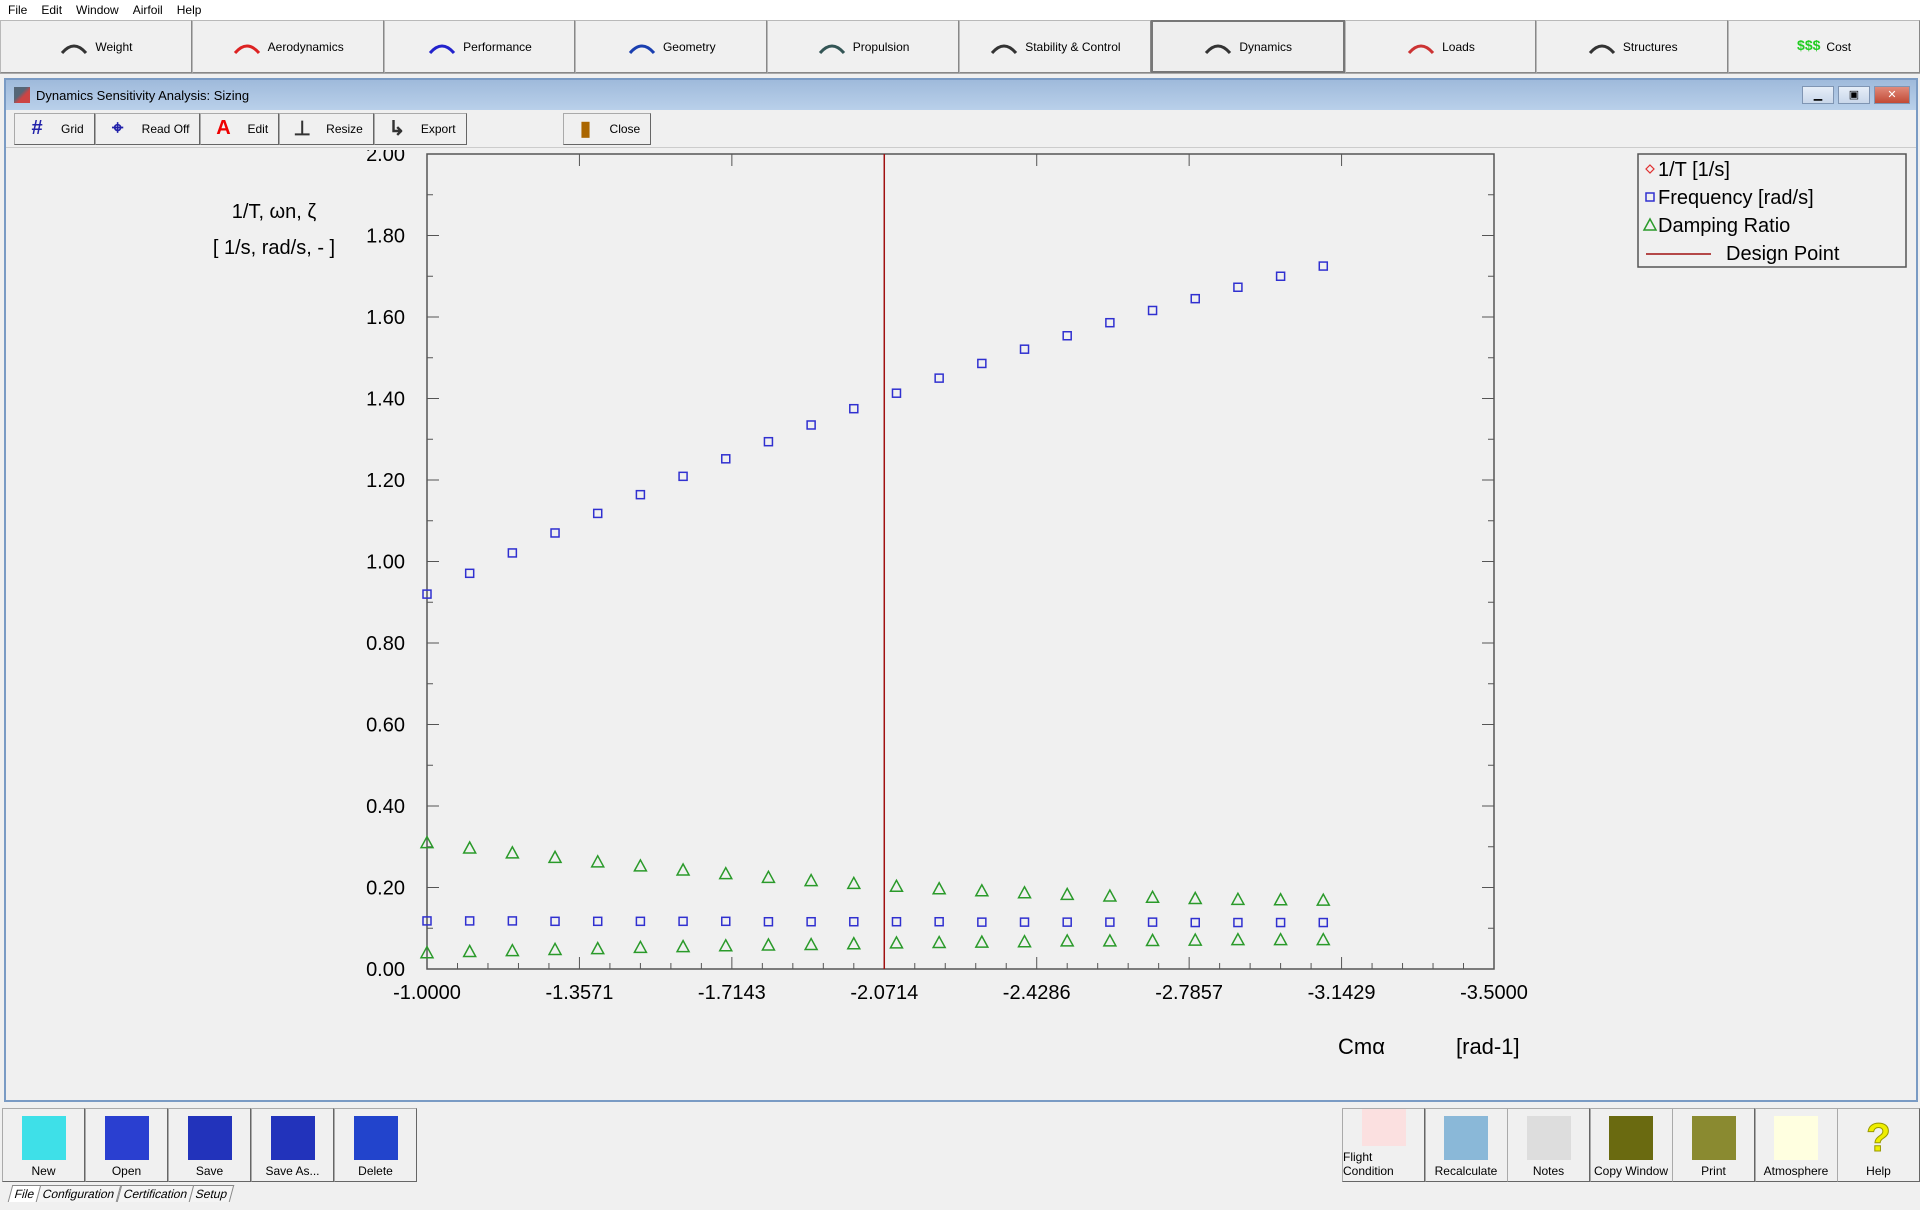 The height and width of the screenshot is (1210, 1920). I want to click on module-tab-cost: $$$ Cost, so click(1824, 46).